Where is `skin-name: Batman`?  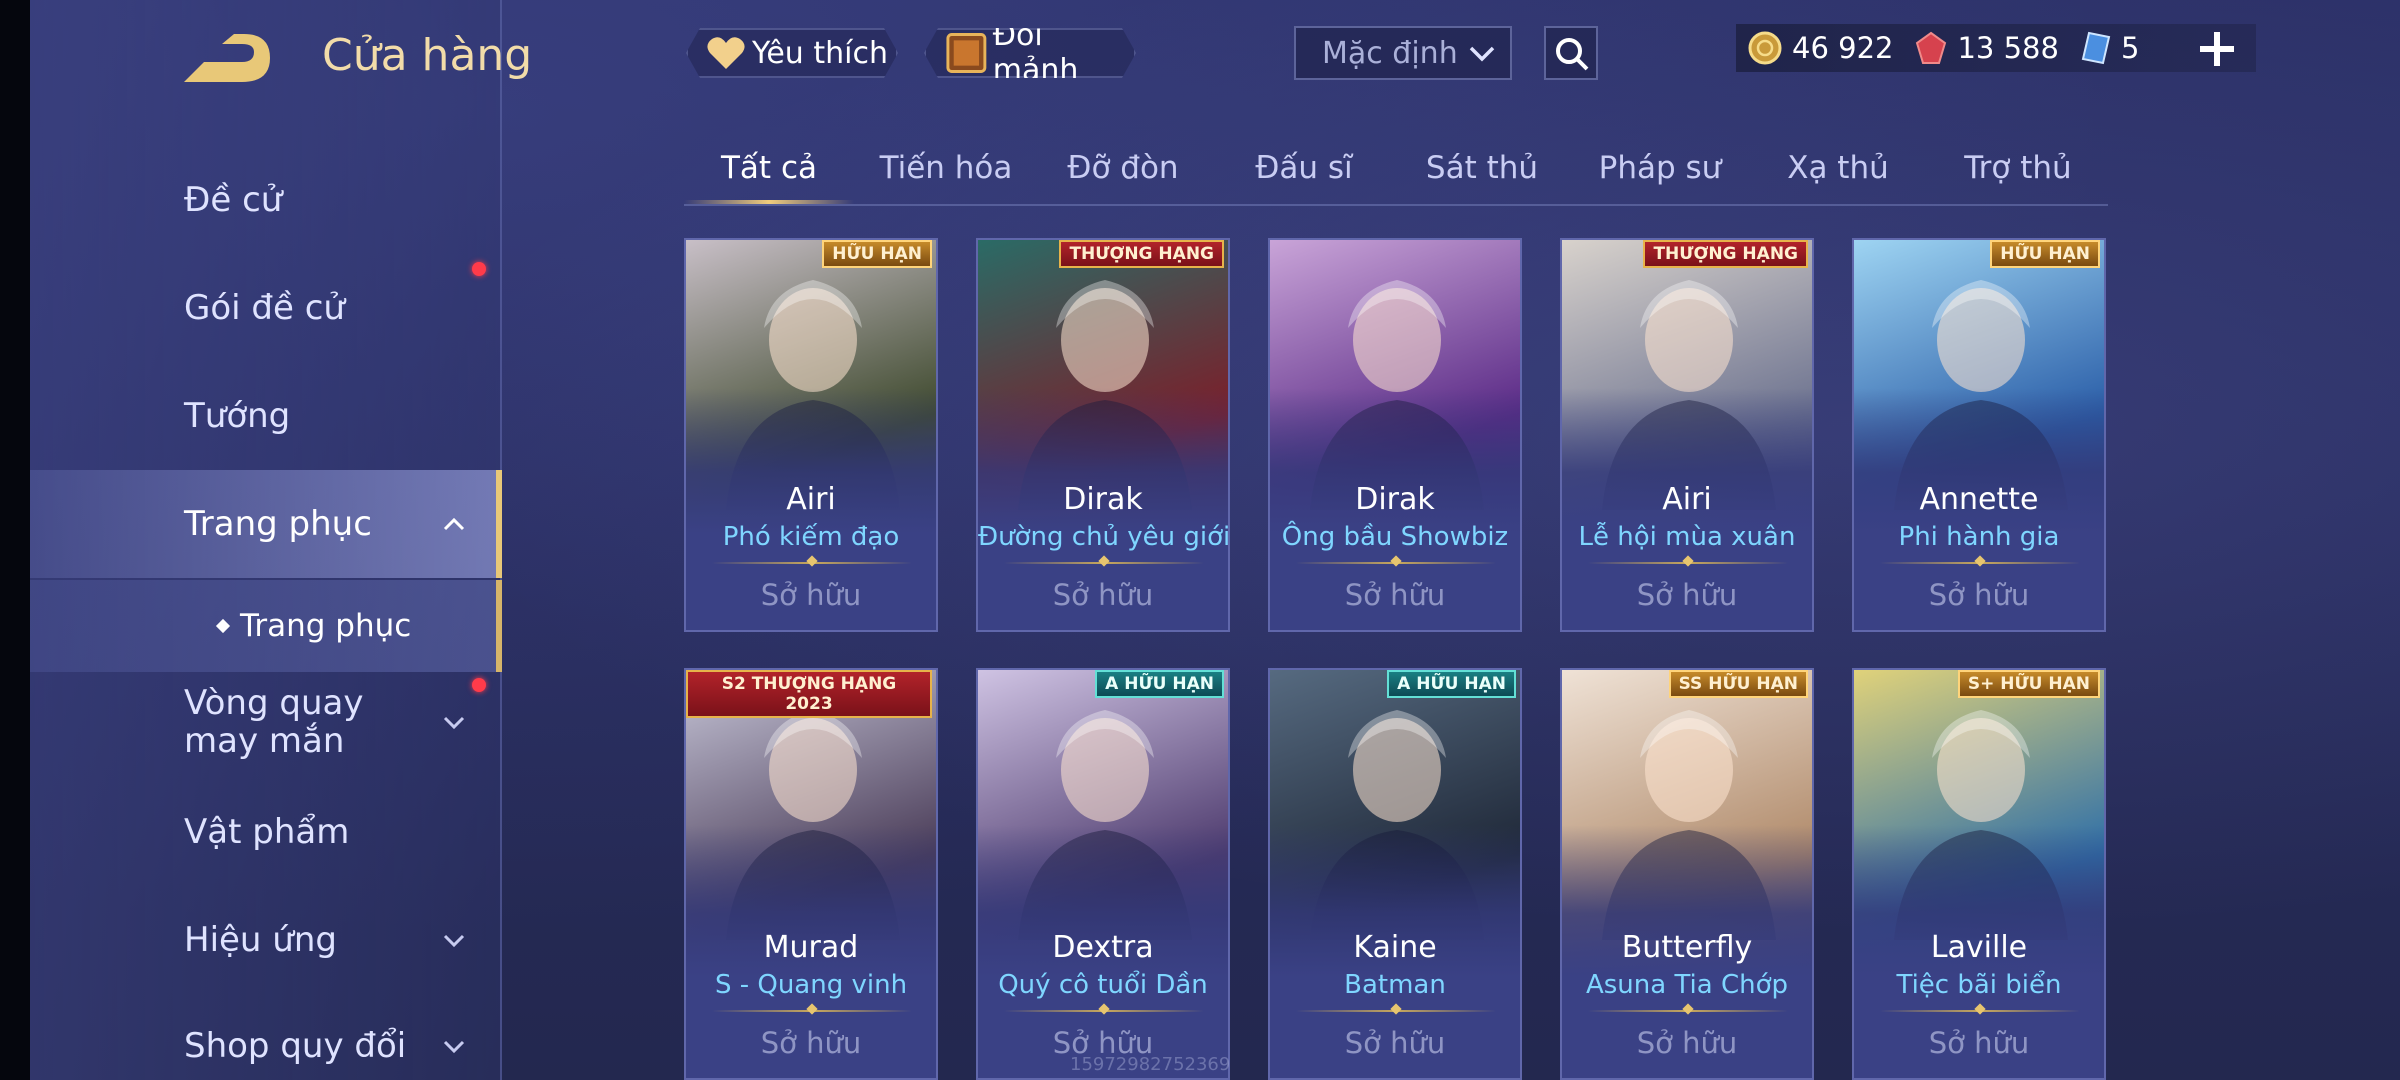
skin-name: Batman is located at coordinates (1395, 985).